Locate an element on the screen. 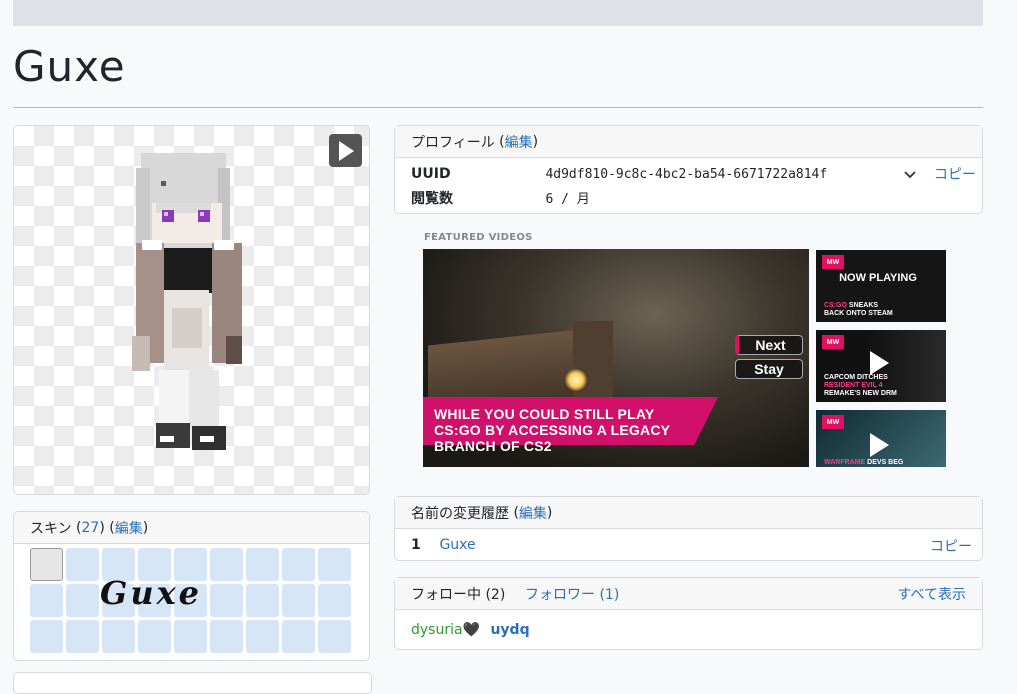  black-heart-icon: 🖤 is located at coordinates (471, 630).